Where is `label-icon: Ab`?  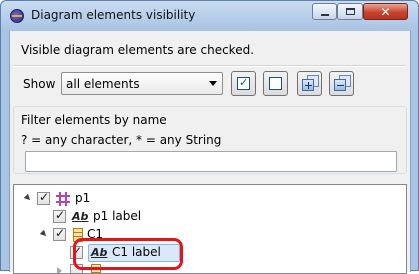
label-icon: Ab is located at coordinates (80, 216).